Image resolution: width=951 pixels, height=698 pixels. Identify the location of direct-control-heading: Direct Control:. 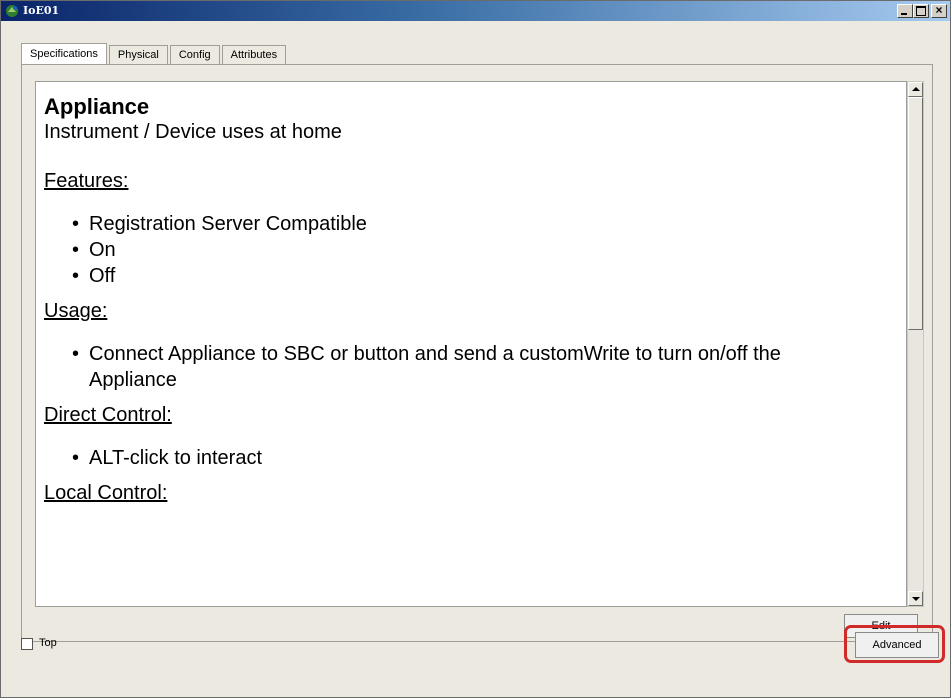
(108, 415).